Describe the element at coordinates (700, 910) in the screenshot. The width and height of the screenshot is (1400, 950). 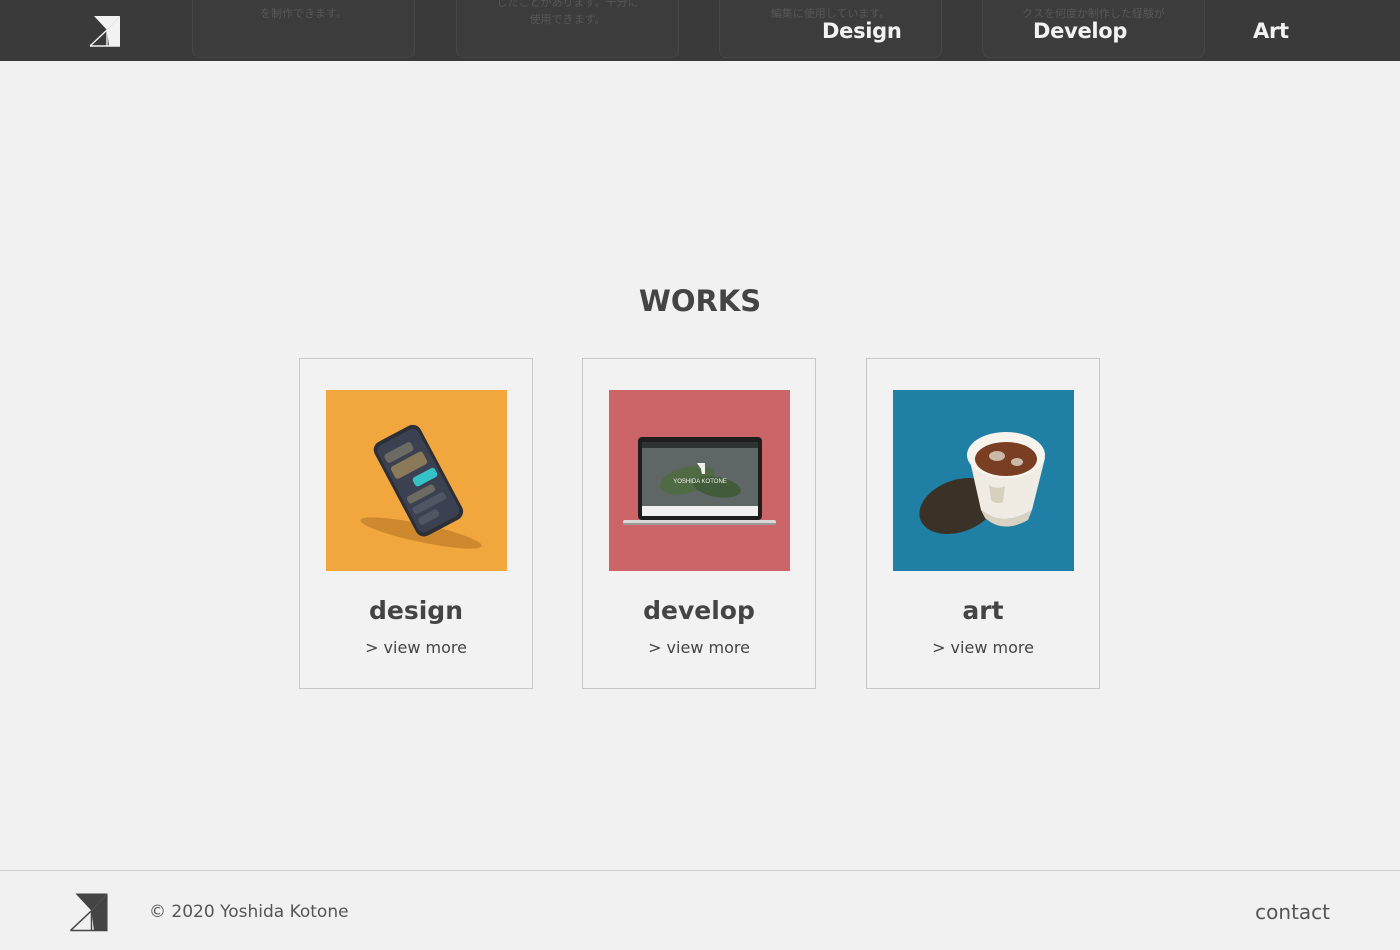
I see `page-footer: © 2020 Yoshida Kotone contact` at that location.